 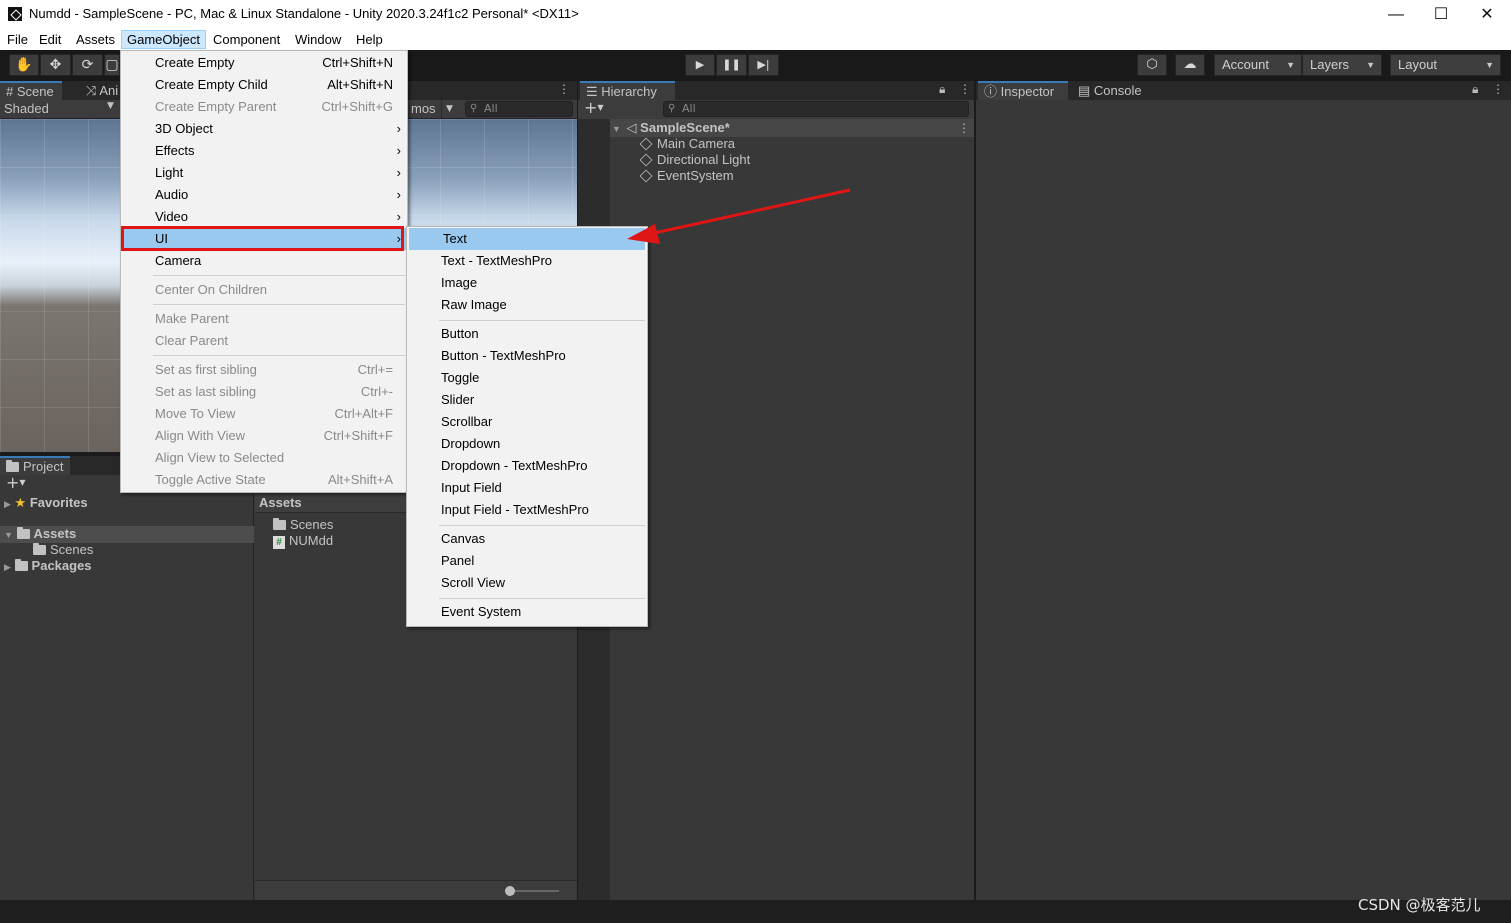 I want to click on arrow-shaft, so click(x=750, y=212).